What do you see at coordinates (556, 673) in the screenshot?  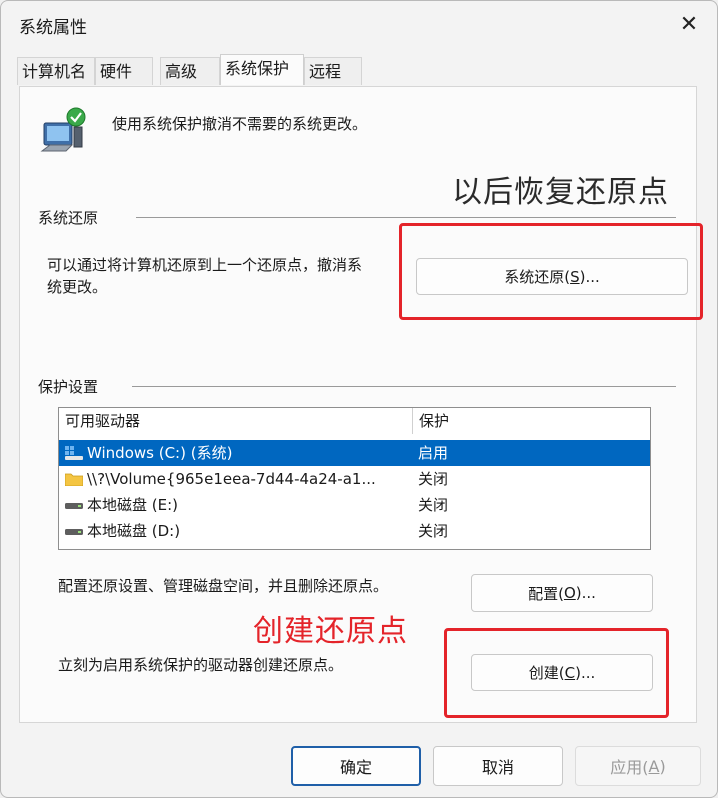 I see `highlight-box-create` at bounding box center [556, 673].